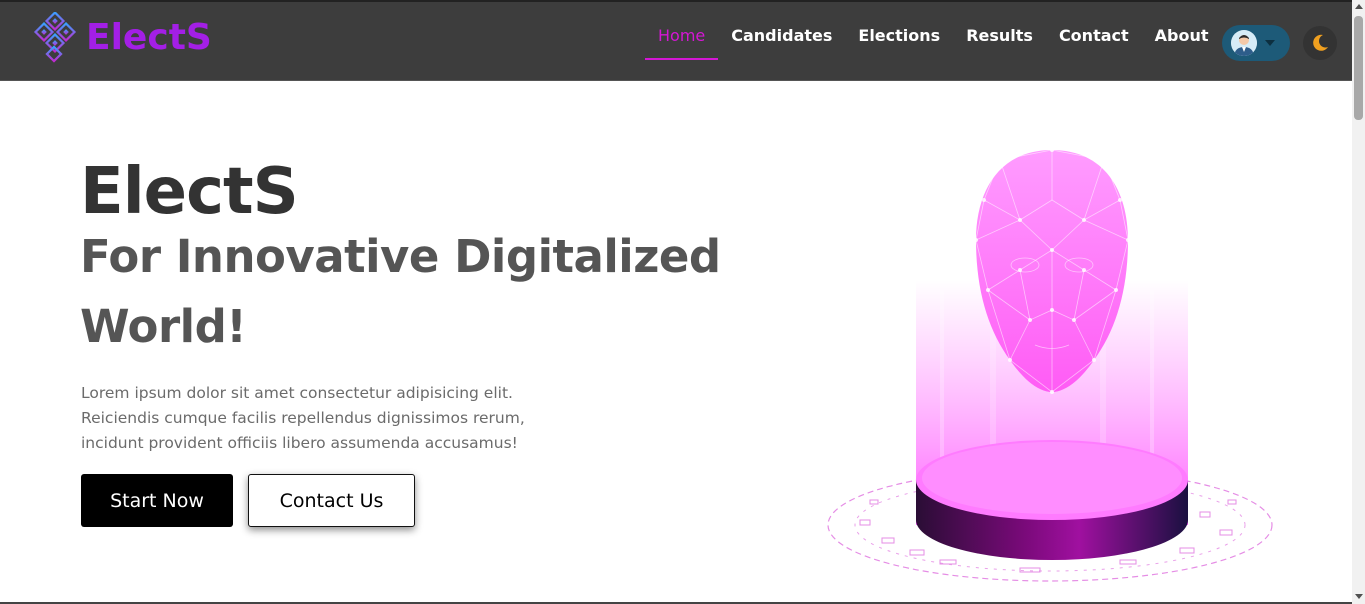  I want to click on moon-icon, so click(1320, 42).